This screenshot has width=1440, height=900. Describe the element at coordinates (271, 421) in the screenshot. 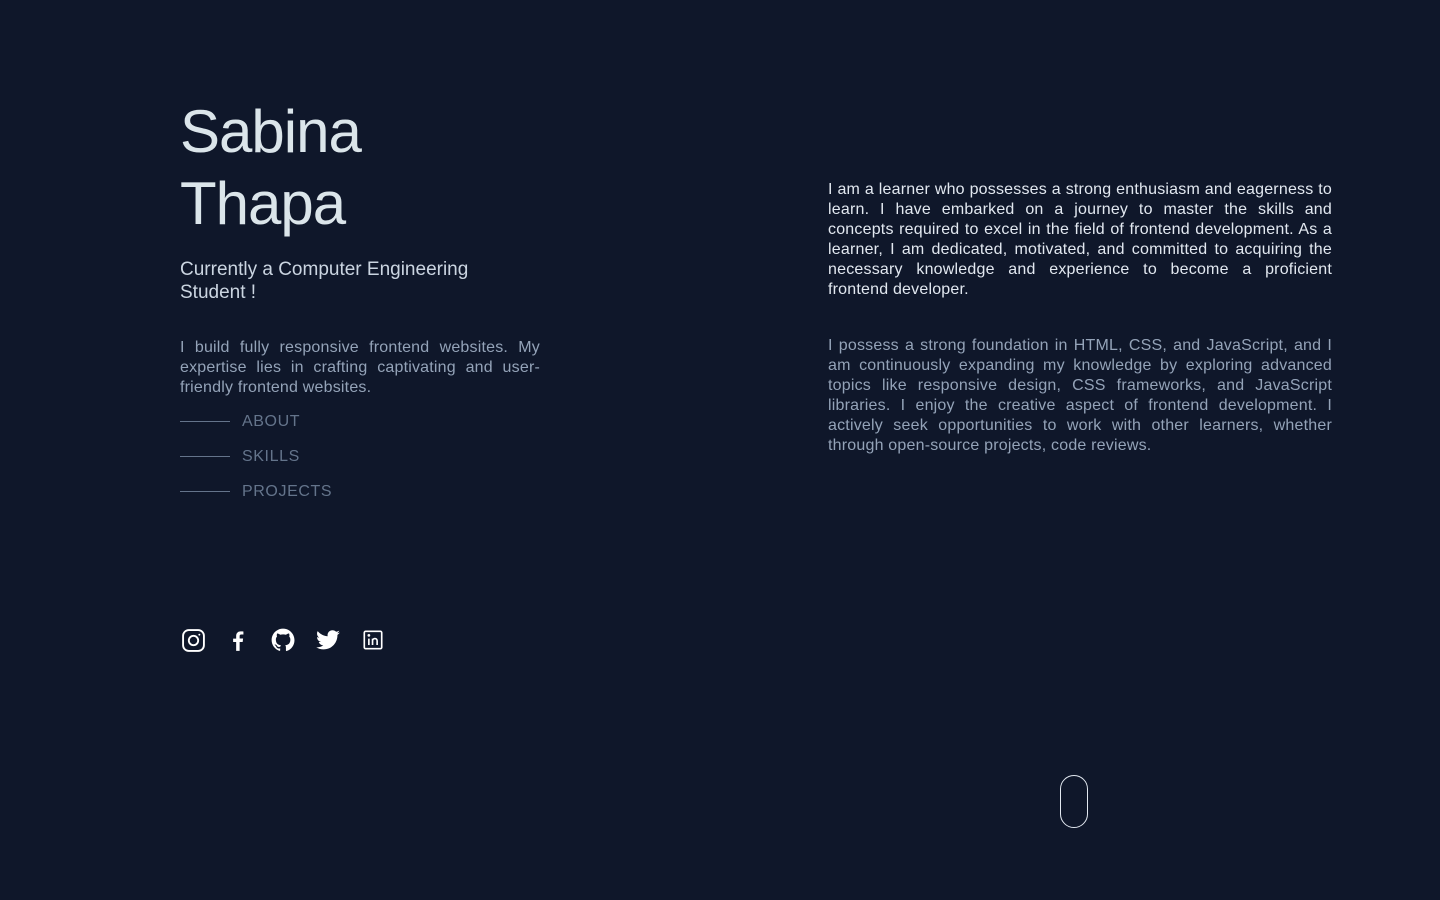

I see `nav-item-label: ABOUT` at that location.